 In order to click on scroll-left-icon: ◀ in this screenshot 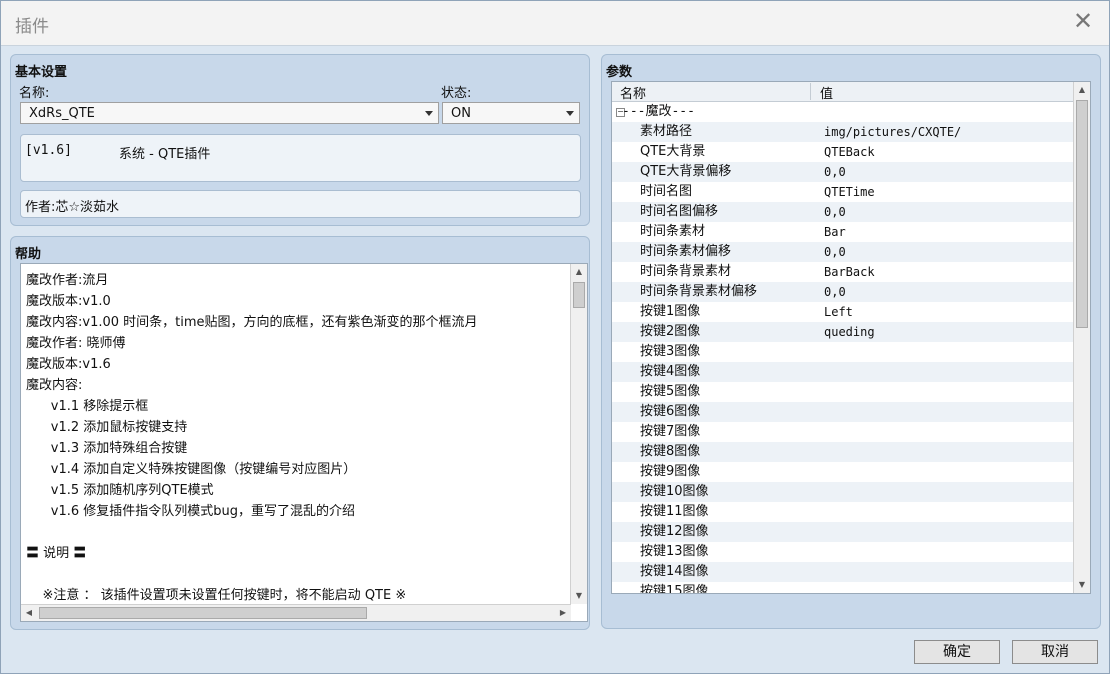, I will do `click(29, 613)`.